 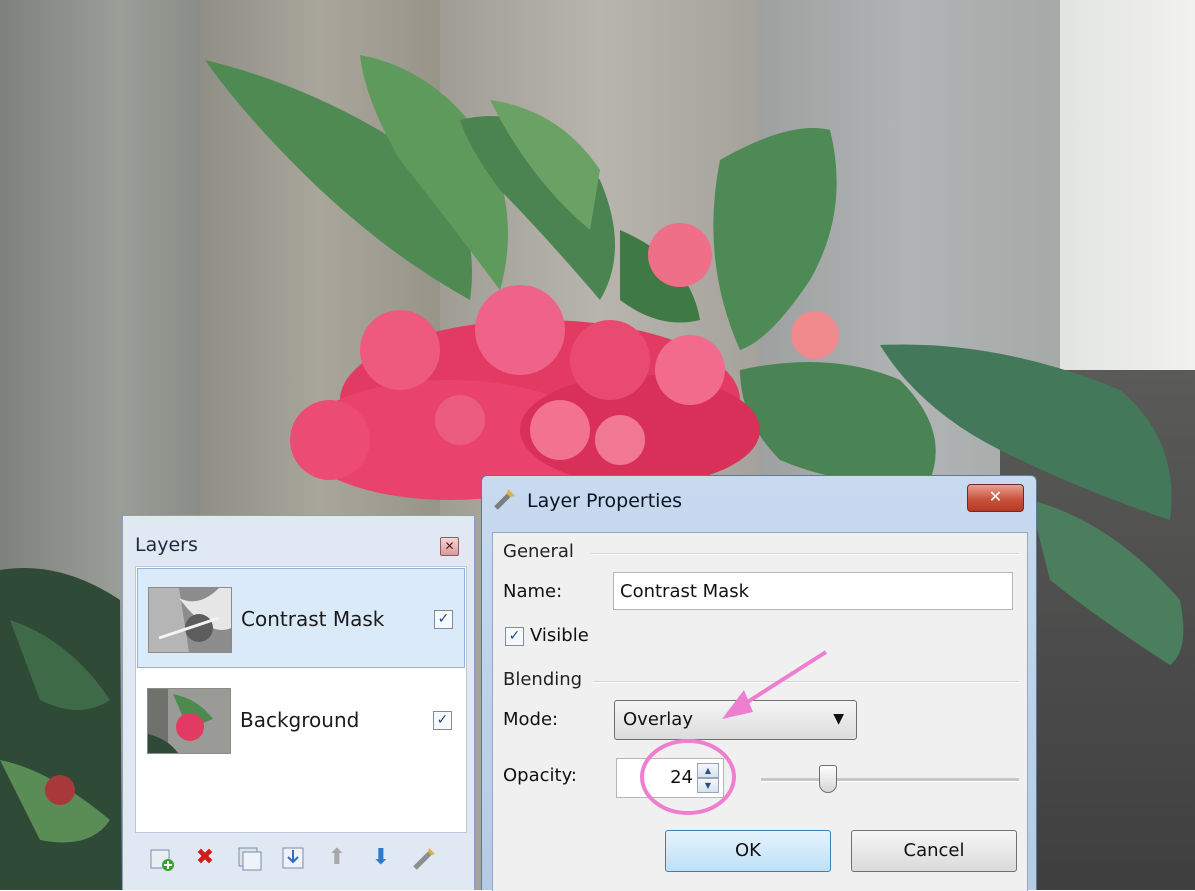 What do you see at coordinates (734, 732) in the screenshot?
I see `annotation-overlay` at bounding box center [734, 732].